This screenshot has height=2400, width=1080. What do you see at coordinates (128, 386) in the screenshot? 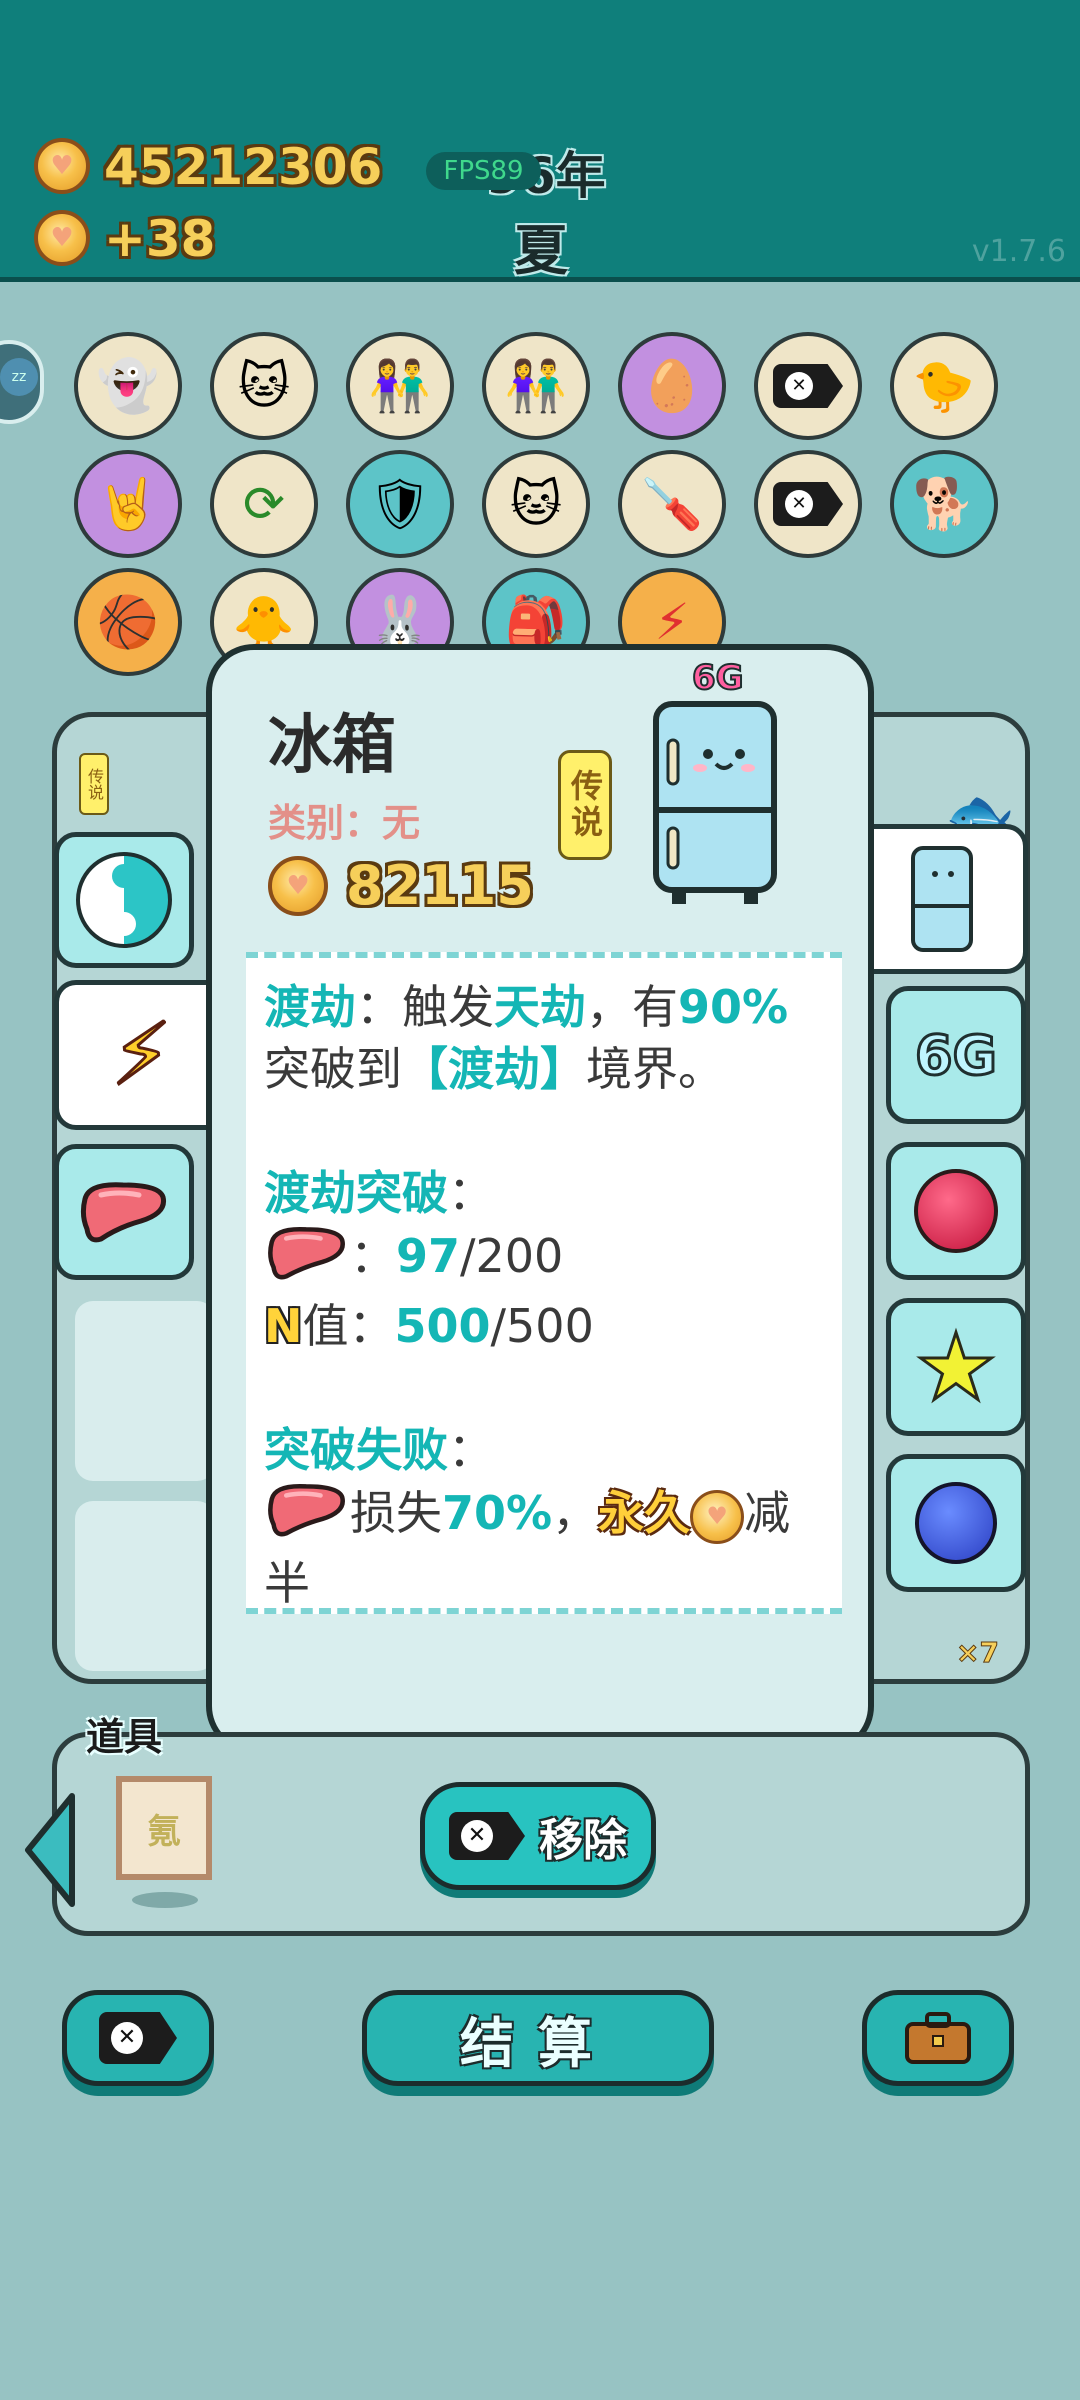
I see `ghost-icon: 👻` at bounding box center [128, 386].